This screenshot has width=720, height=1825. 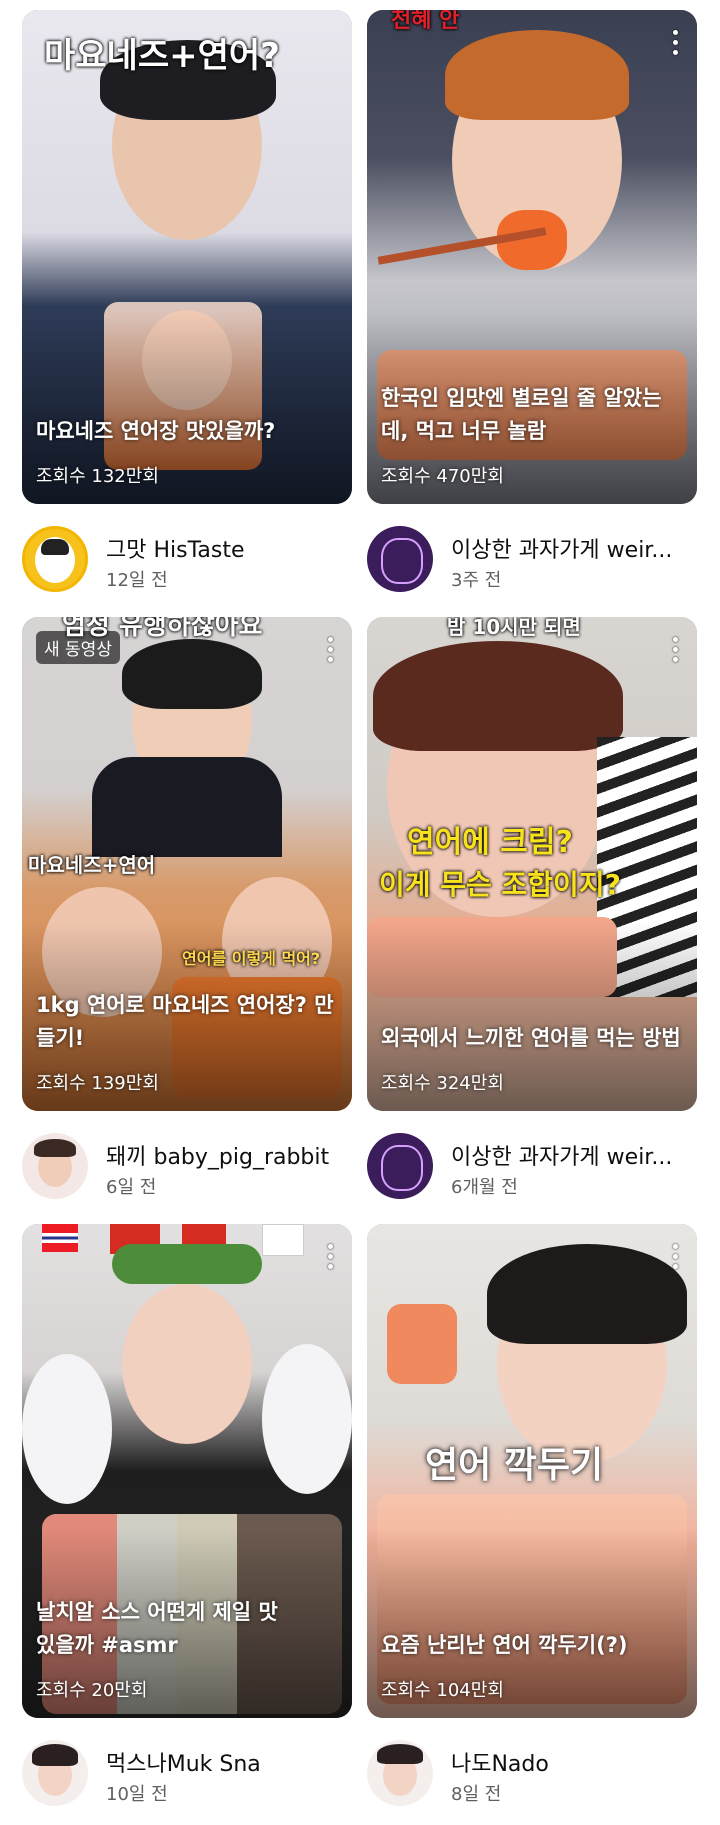 What do you see at coordinates (156, 431) in the screenshot?
I see `video-title: 마요네즈 연어장 맛있을까?` at bounding box center [156, 431].